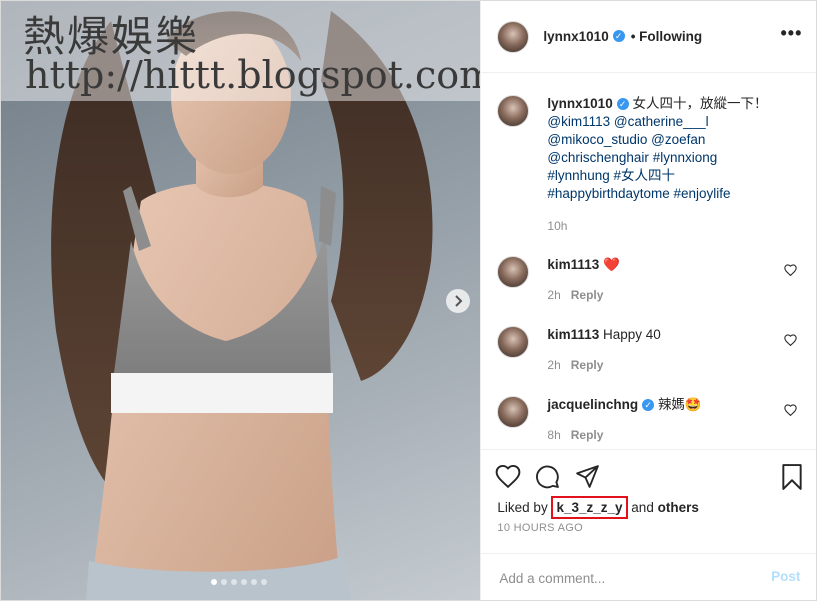 This screenshot has width=817, height=601. What do you see at coordinates (678, 139) in the screenshot?
I see `mention-link: @zoefan` at bounding box center [678, 139].